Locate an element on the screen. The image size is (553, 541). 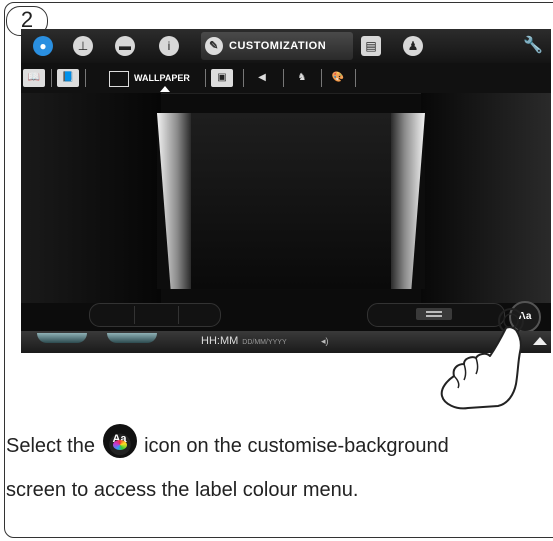
clock-date: DD/MM/YYYY is located at coordinates (264, 342).